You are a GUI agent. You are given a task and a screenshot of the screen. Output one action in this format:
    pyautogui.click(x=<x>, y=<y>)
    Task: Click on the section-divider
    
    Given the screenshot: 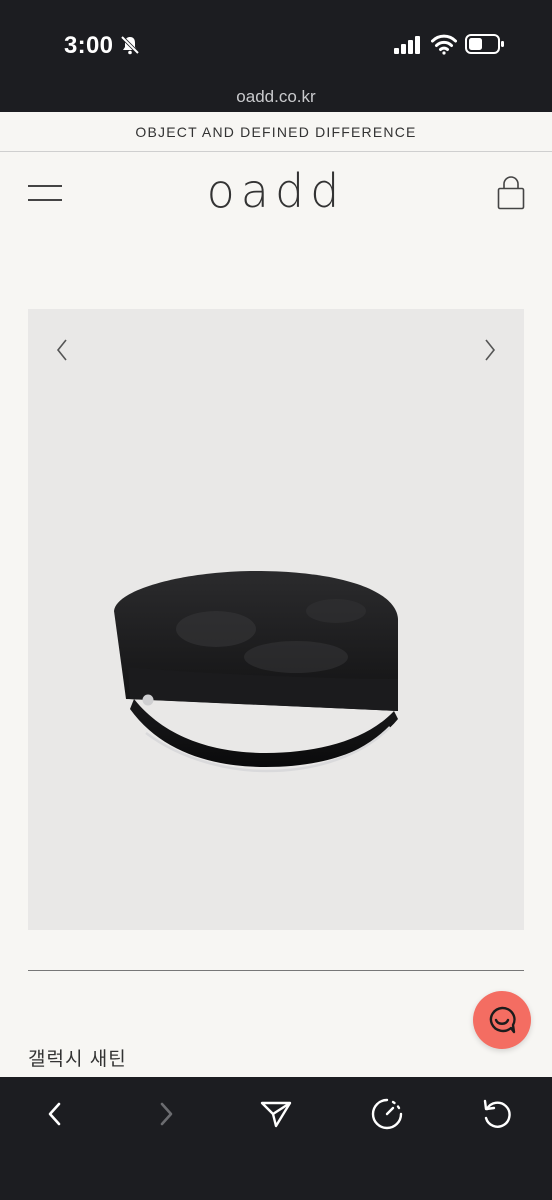 What is the action you would take?
    pyautogui.click(x=276, y=970)
    